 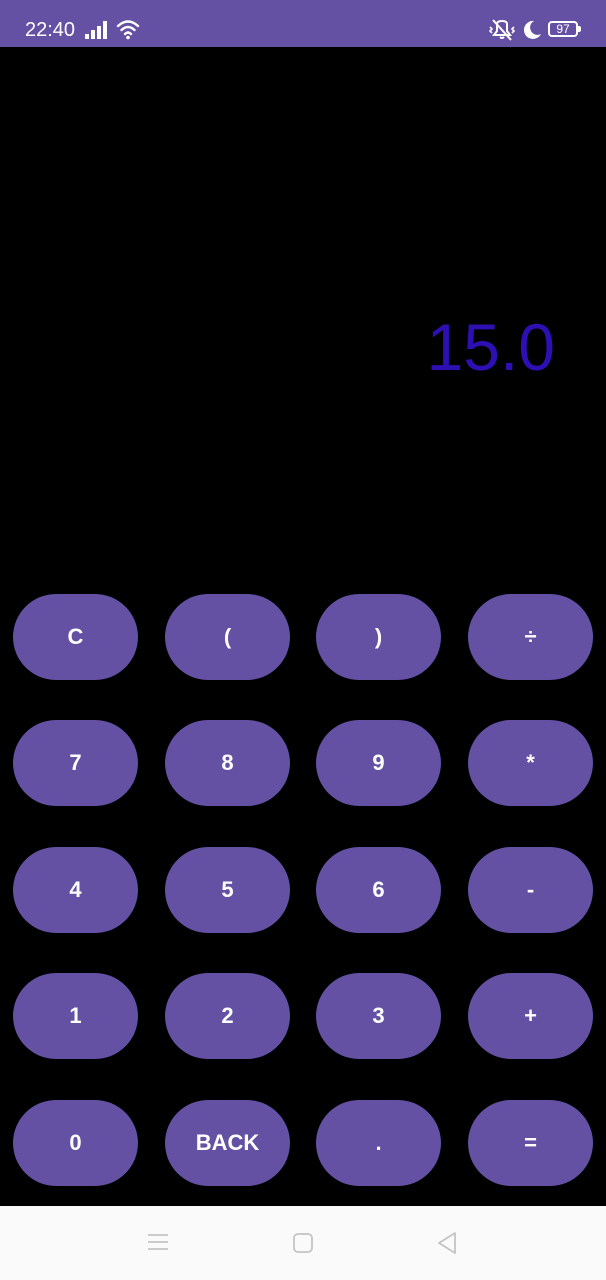 I want to click on digit-6-button: 6, so click(x=378, y=890).